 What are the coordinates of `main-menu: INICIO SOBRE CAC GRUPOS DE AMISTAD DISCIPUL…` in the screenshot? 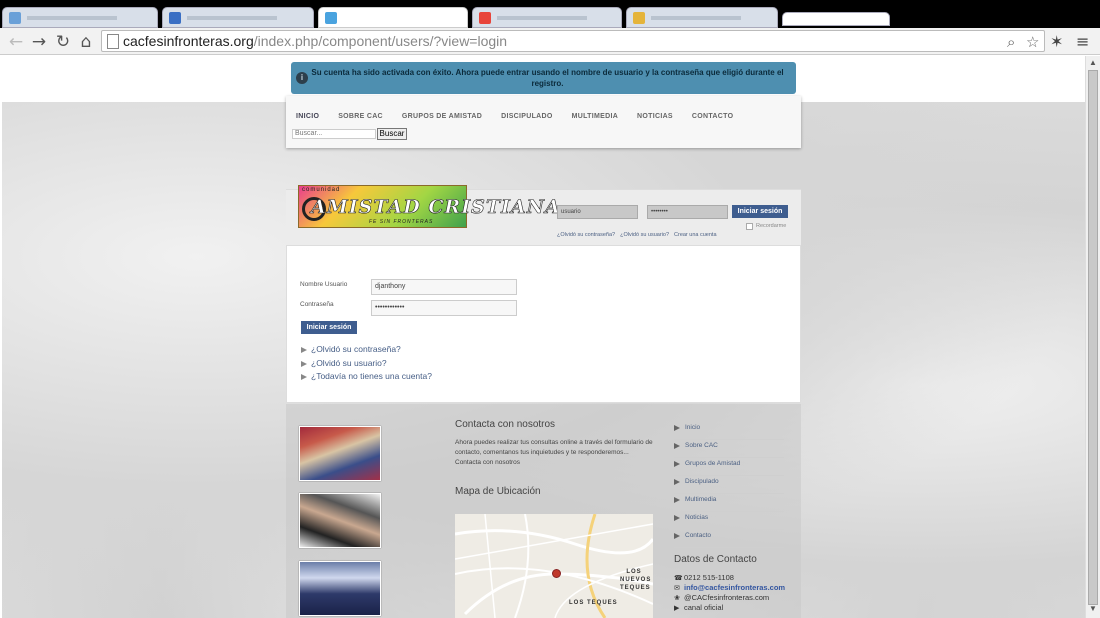 It's located at (524, 114).